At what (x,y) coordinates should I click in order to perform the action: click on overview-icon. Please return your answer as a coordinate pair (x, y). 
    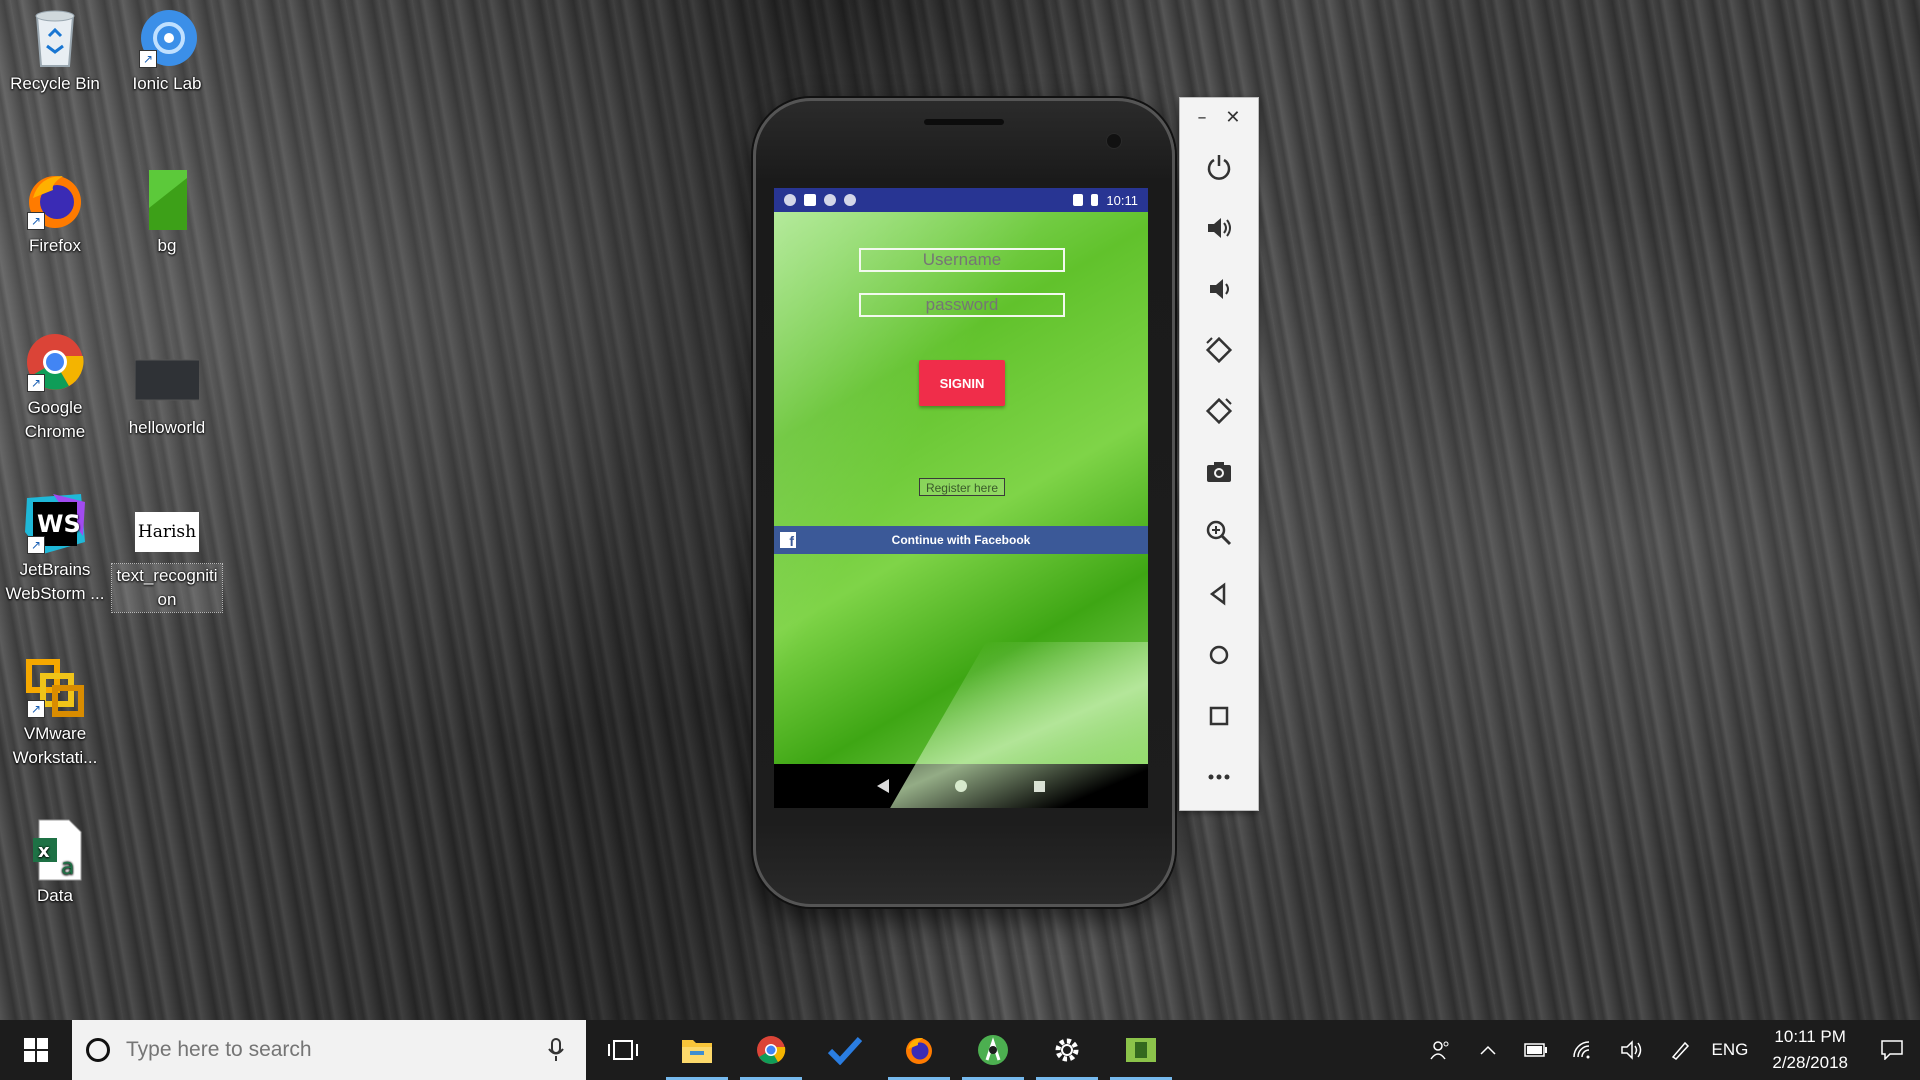
    Looking at the image, I should click on (1219, 715).